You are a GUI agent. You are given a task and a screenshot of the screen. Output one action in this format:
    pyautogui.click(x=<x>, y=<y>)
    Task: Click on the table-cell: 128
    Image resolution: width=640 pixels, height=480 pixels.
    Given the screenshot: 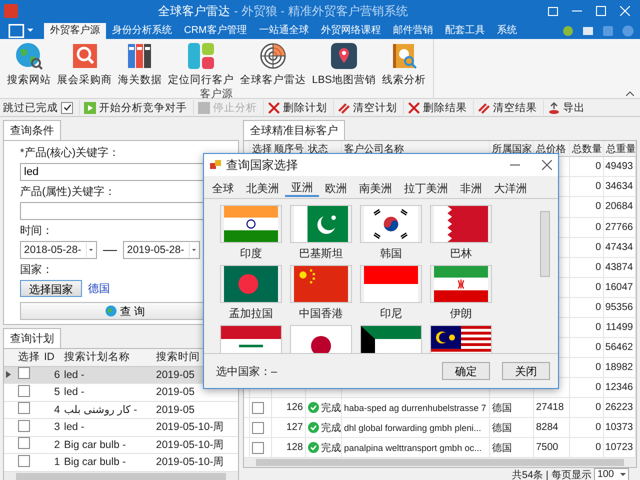 What is the action you would take?
    pyautogui.click(x=294, y=448)
    